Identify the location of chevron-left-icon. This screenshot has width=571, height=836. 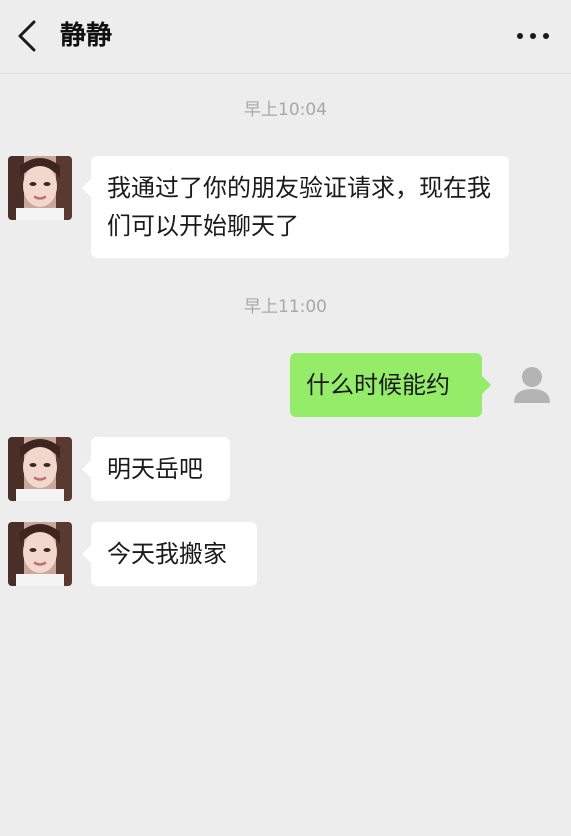
(28, 36).